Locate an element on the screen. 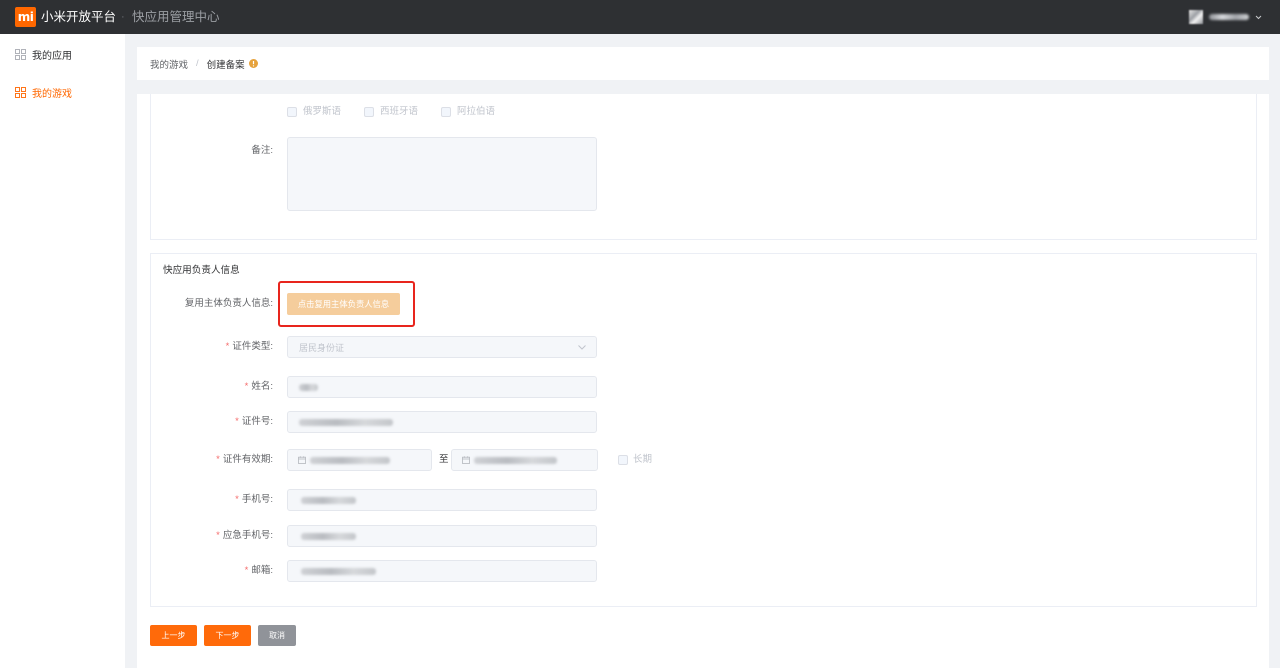 This screenshot has width=1280, height=668. next-step-button: 下一步 is located at coordinates (227, 635).